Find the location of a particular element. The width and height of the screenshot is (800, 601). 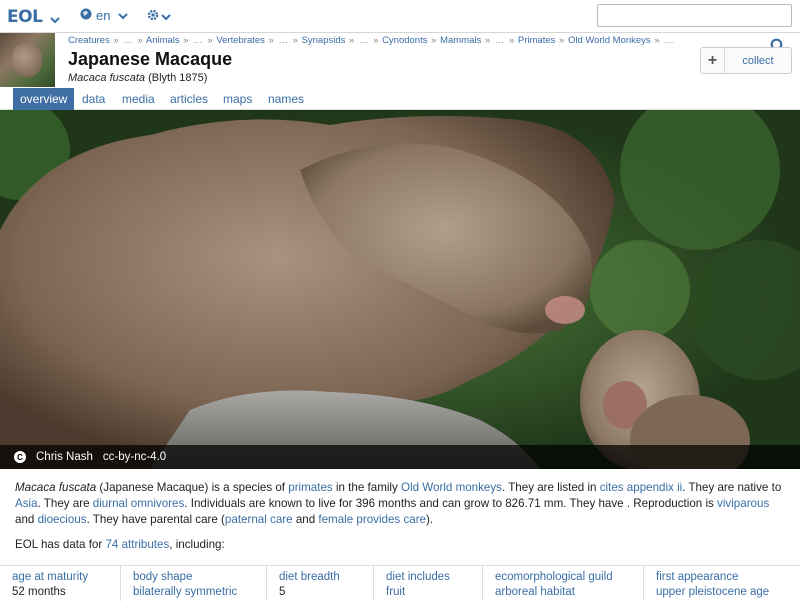

attribute-cell: ecomorphological guild arboreal habitat is located at coordinates (562, 583).